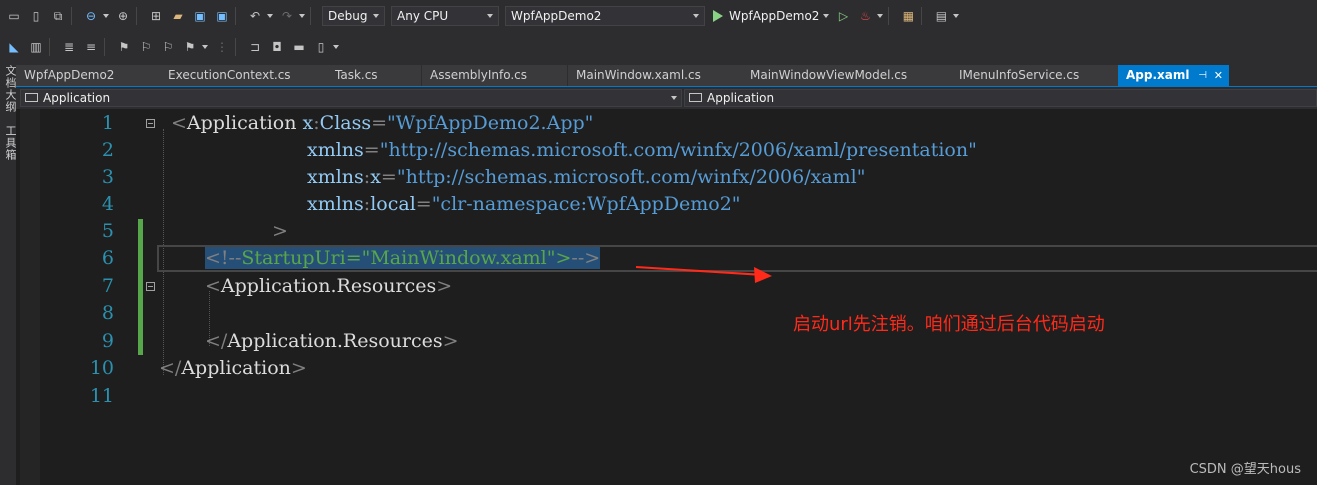 The width and height of the screenshot is (1317, 485). I want to click on indicator-margin, so click(30, 297).